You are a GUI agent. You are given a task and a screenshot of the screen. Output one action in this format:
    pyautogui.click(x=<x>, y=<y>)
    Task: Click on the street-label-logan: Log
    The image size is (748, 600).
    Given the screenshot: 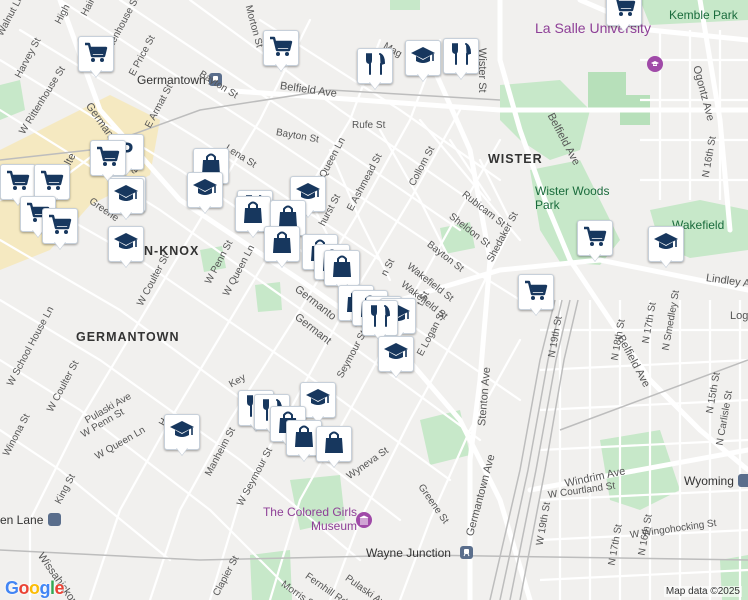 What is the action you would take?
    pyautogui.click(x=739, y=316)
    